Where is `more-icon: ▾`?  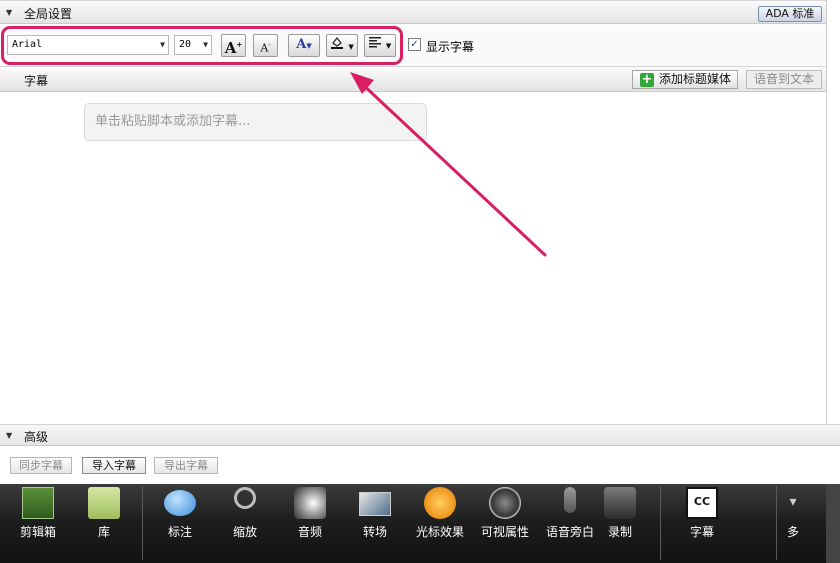
more-icon: ▾ is located at coordinates (793, 502).